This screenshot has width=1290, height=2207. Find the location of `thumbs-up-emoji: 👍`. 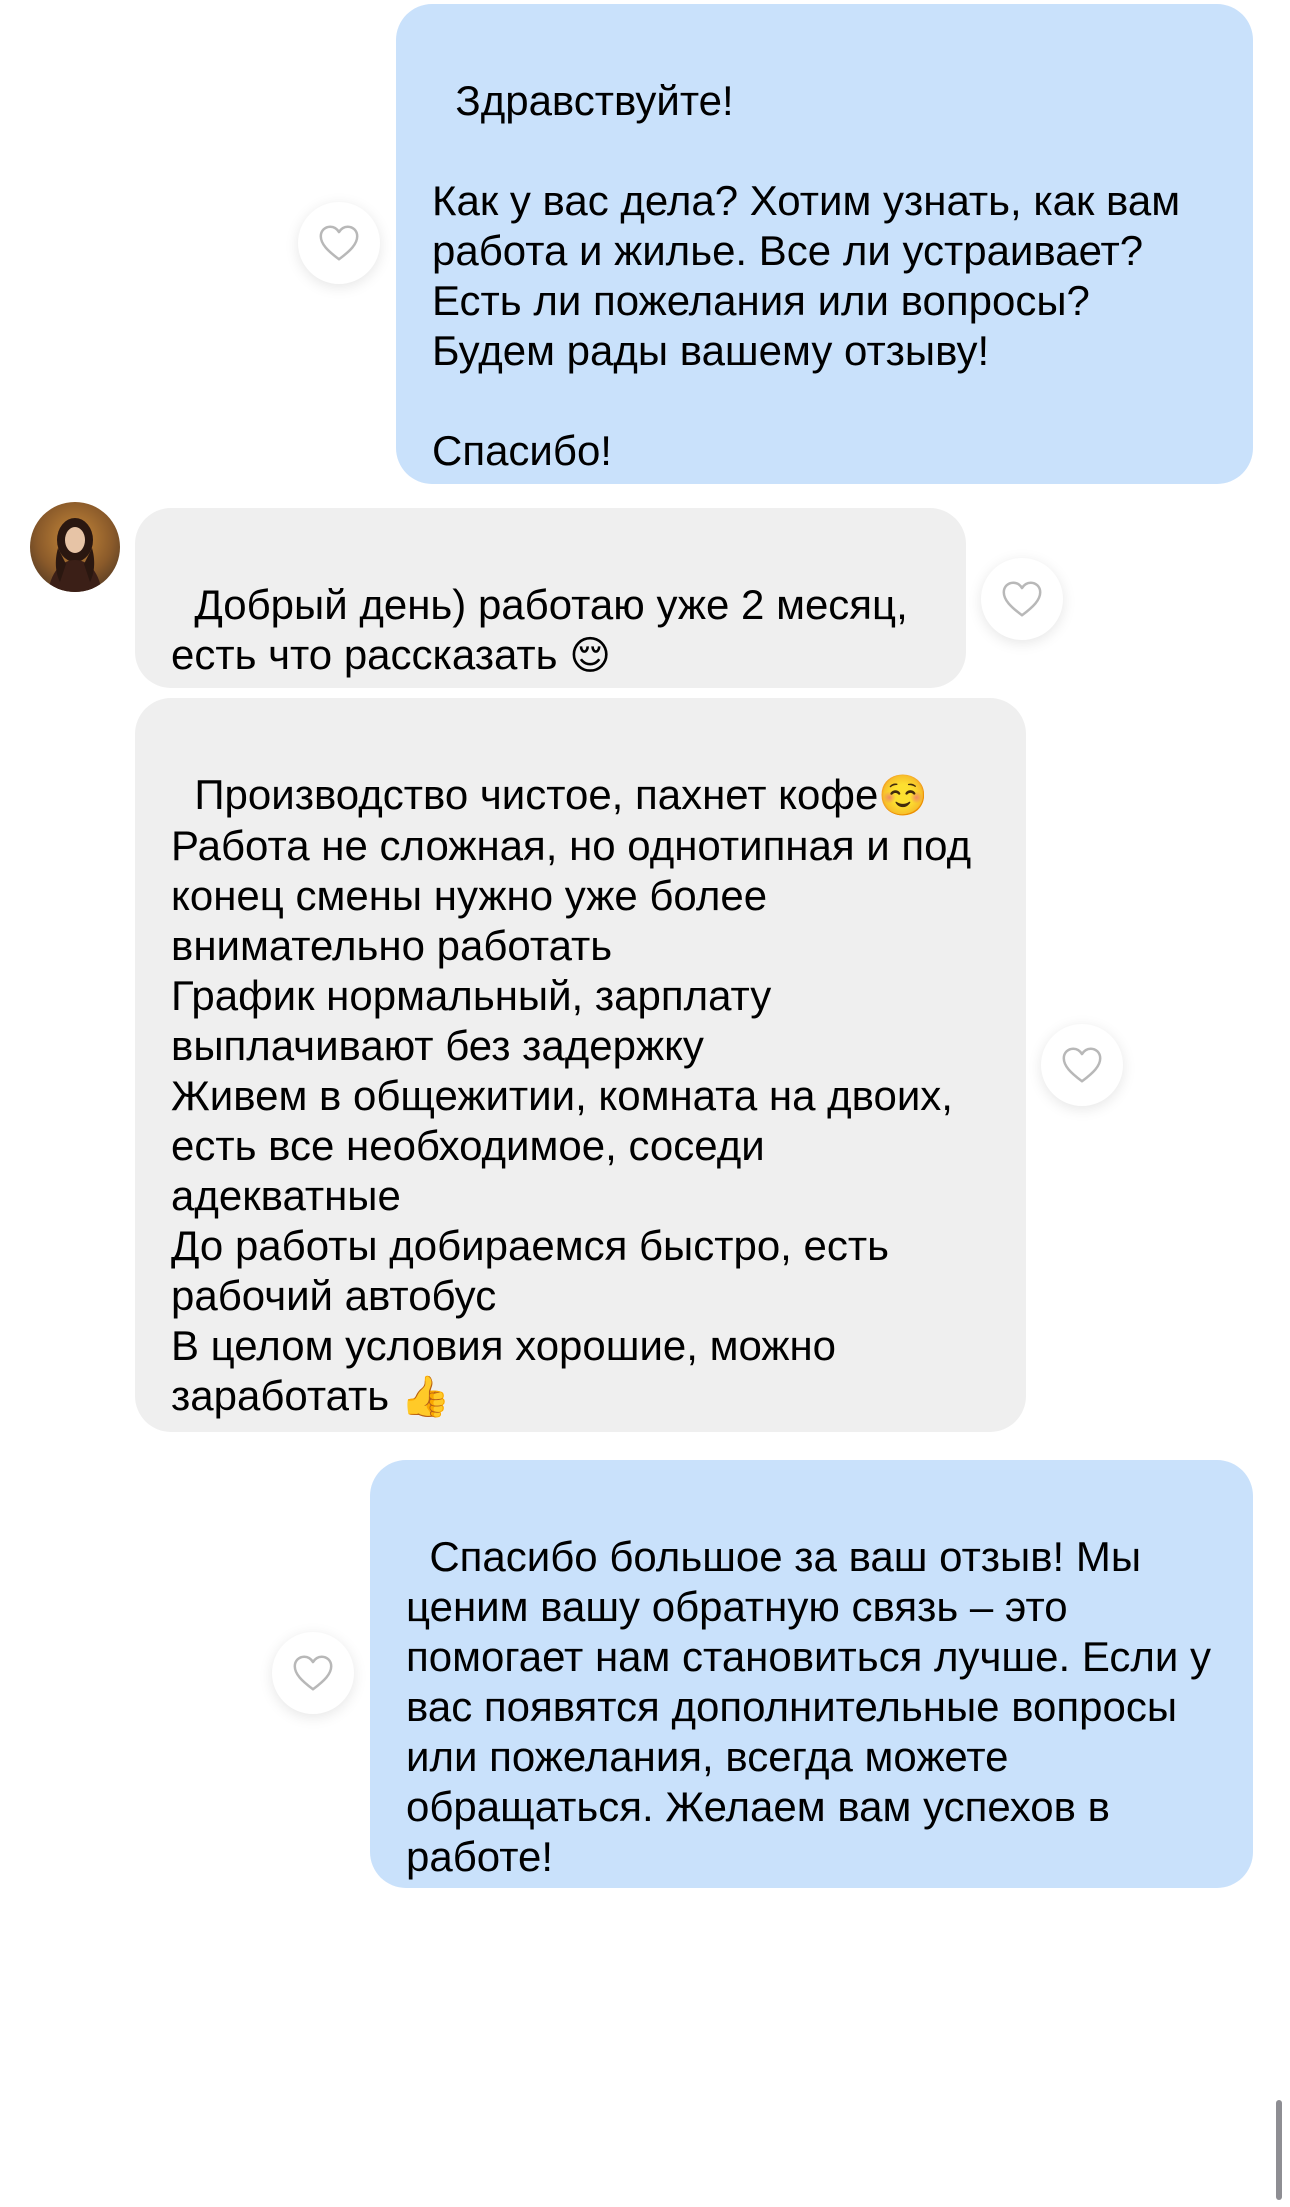

thumbs-up-emoji: 👍 is located at coordinates (425, 1397).